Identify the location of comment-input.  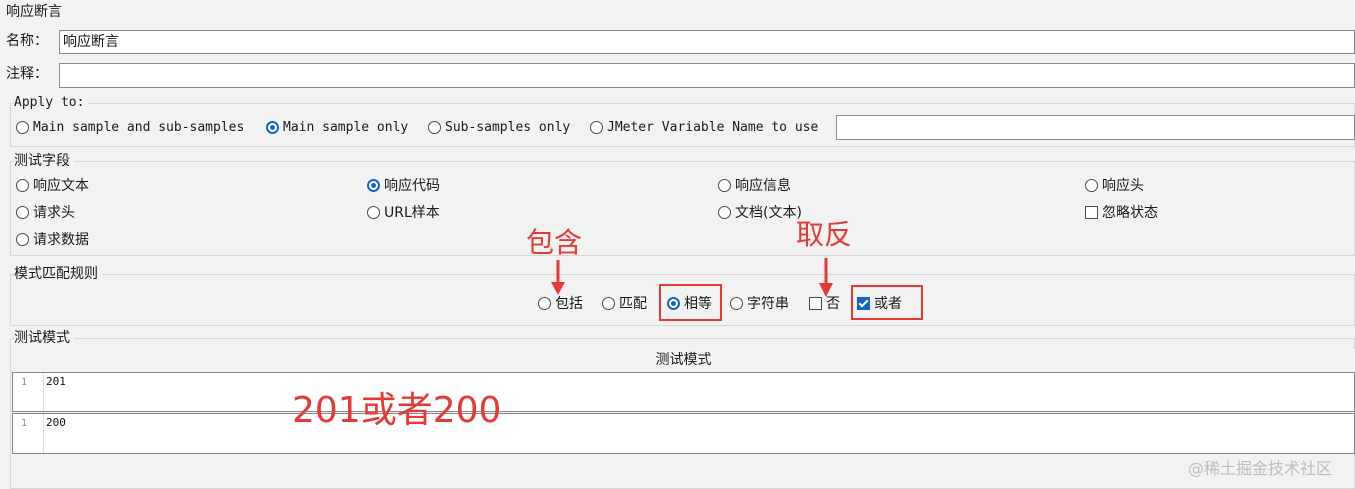
(707, 75).